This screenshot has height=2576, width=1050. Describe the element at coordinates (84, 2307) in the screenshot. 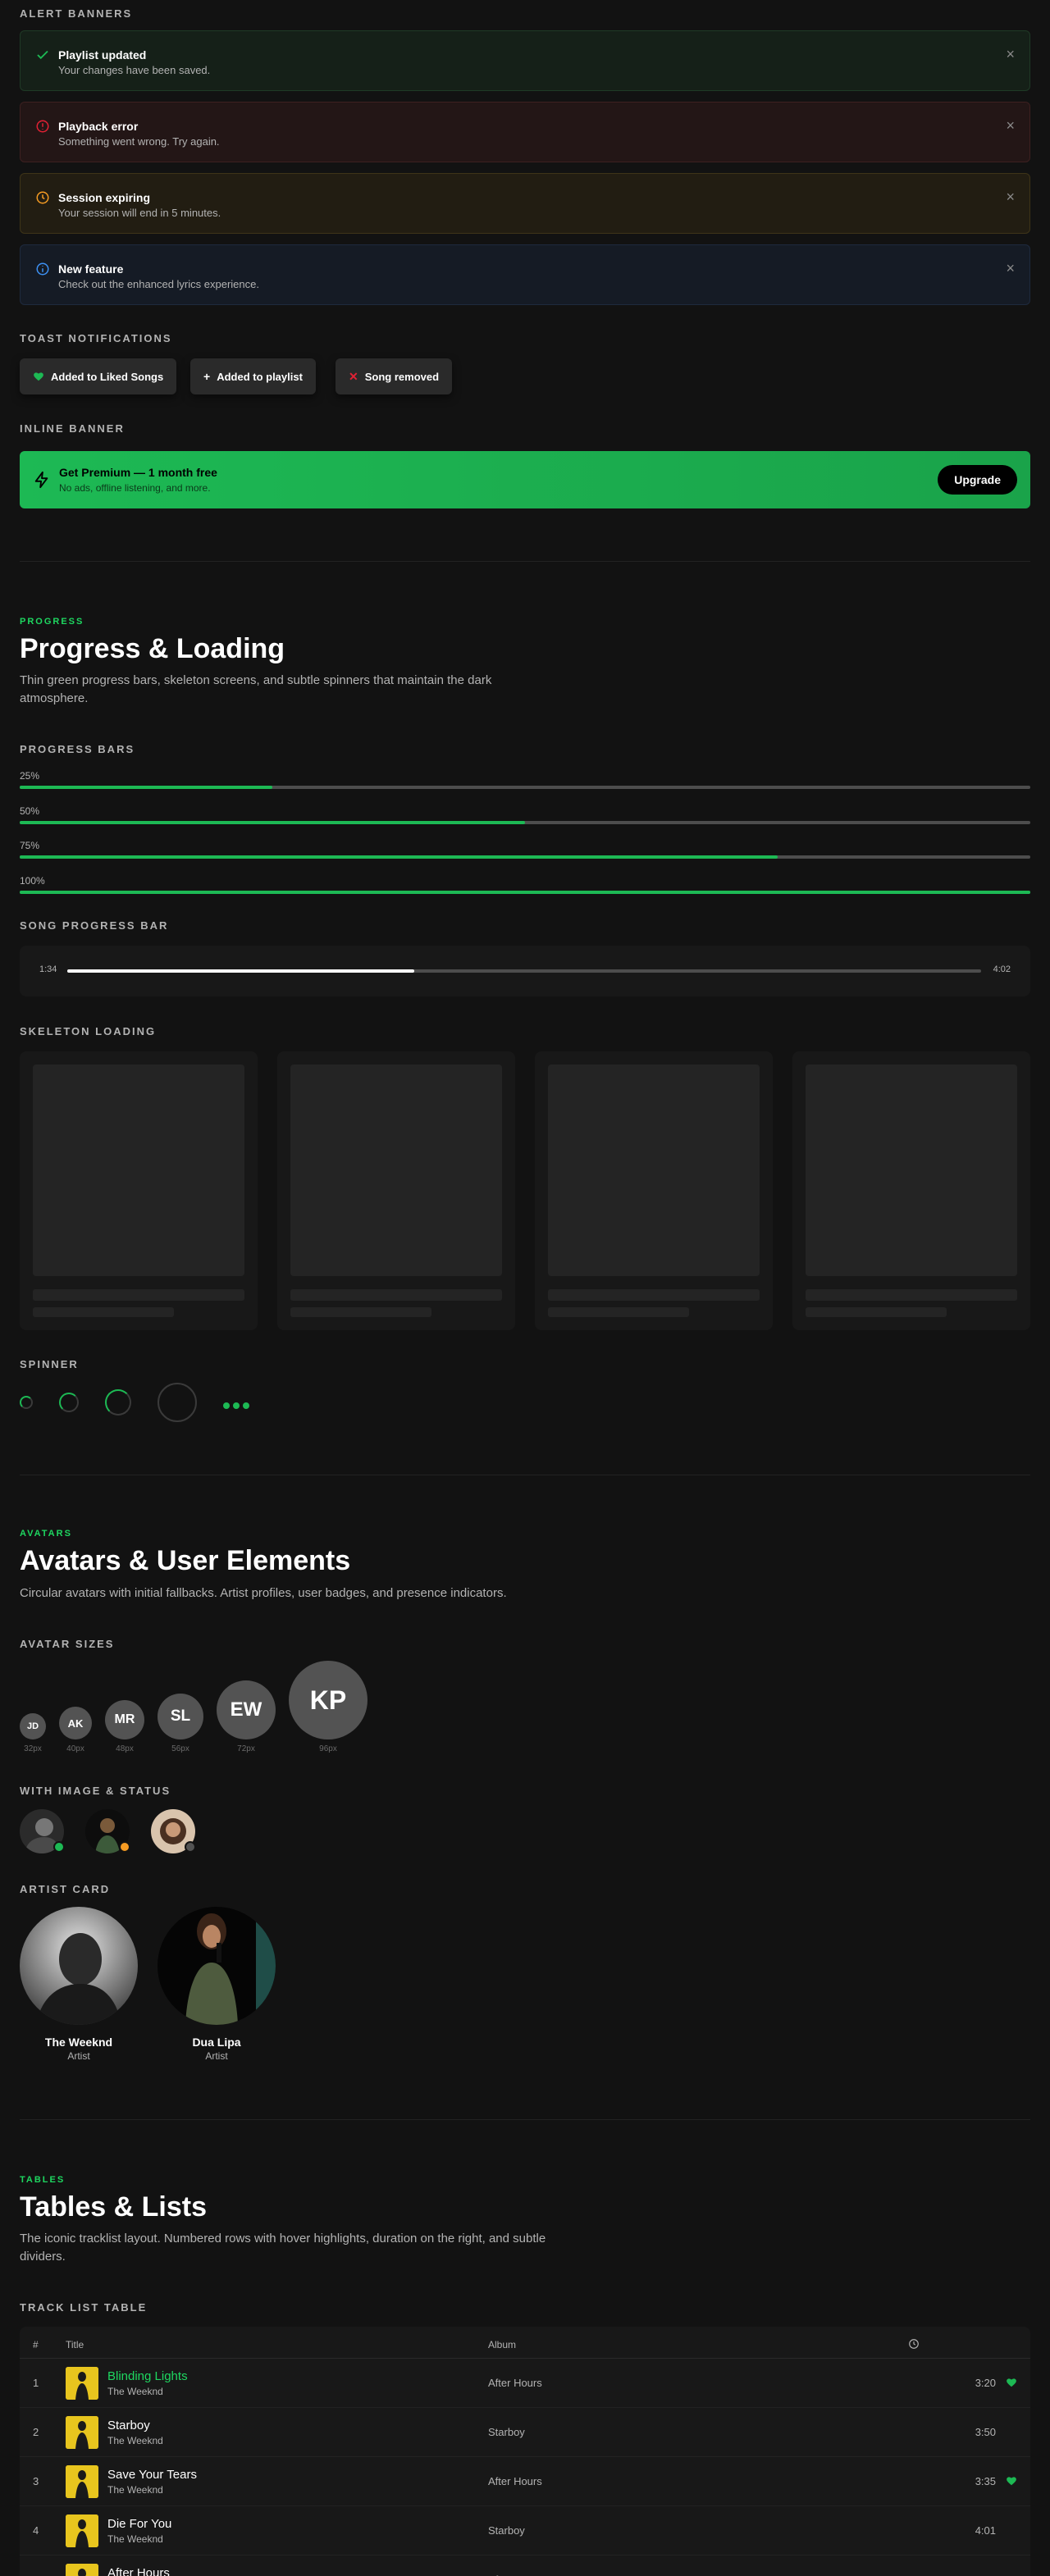

I see `track-list-label: TRACK LIST TABLE` at that location.